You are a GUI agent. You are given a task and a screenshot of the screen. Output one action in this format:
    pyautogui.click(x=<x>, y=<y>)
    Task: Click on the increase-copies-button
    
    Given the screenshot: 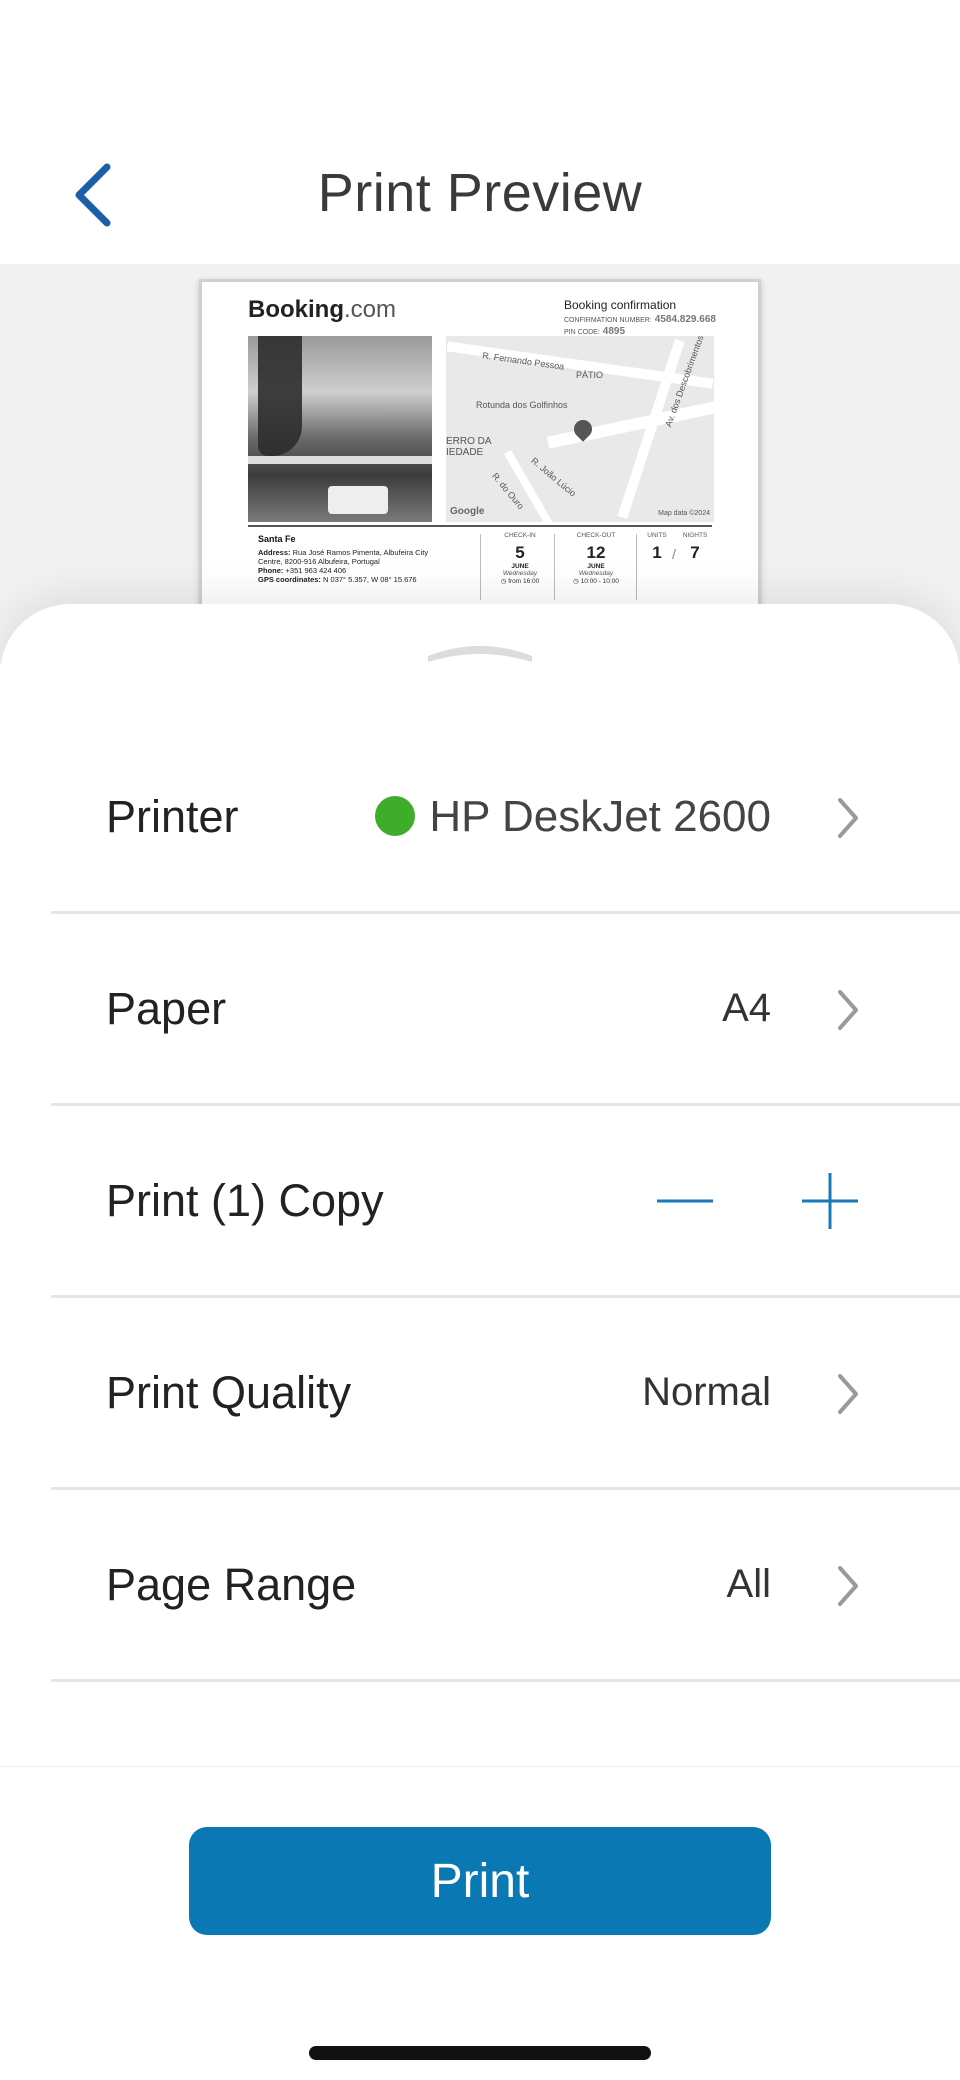 What is the action you would take?
    pyautogui.click(x=830, y=1201)
    